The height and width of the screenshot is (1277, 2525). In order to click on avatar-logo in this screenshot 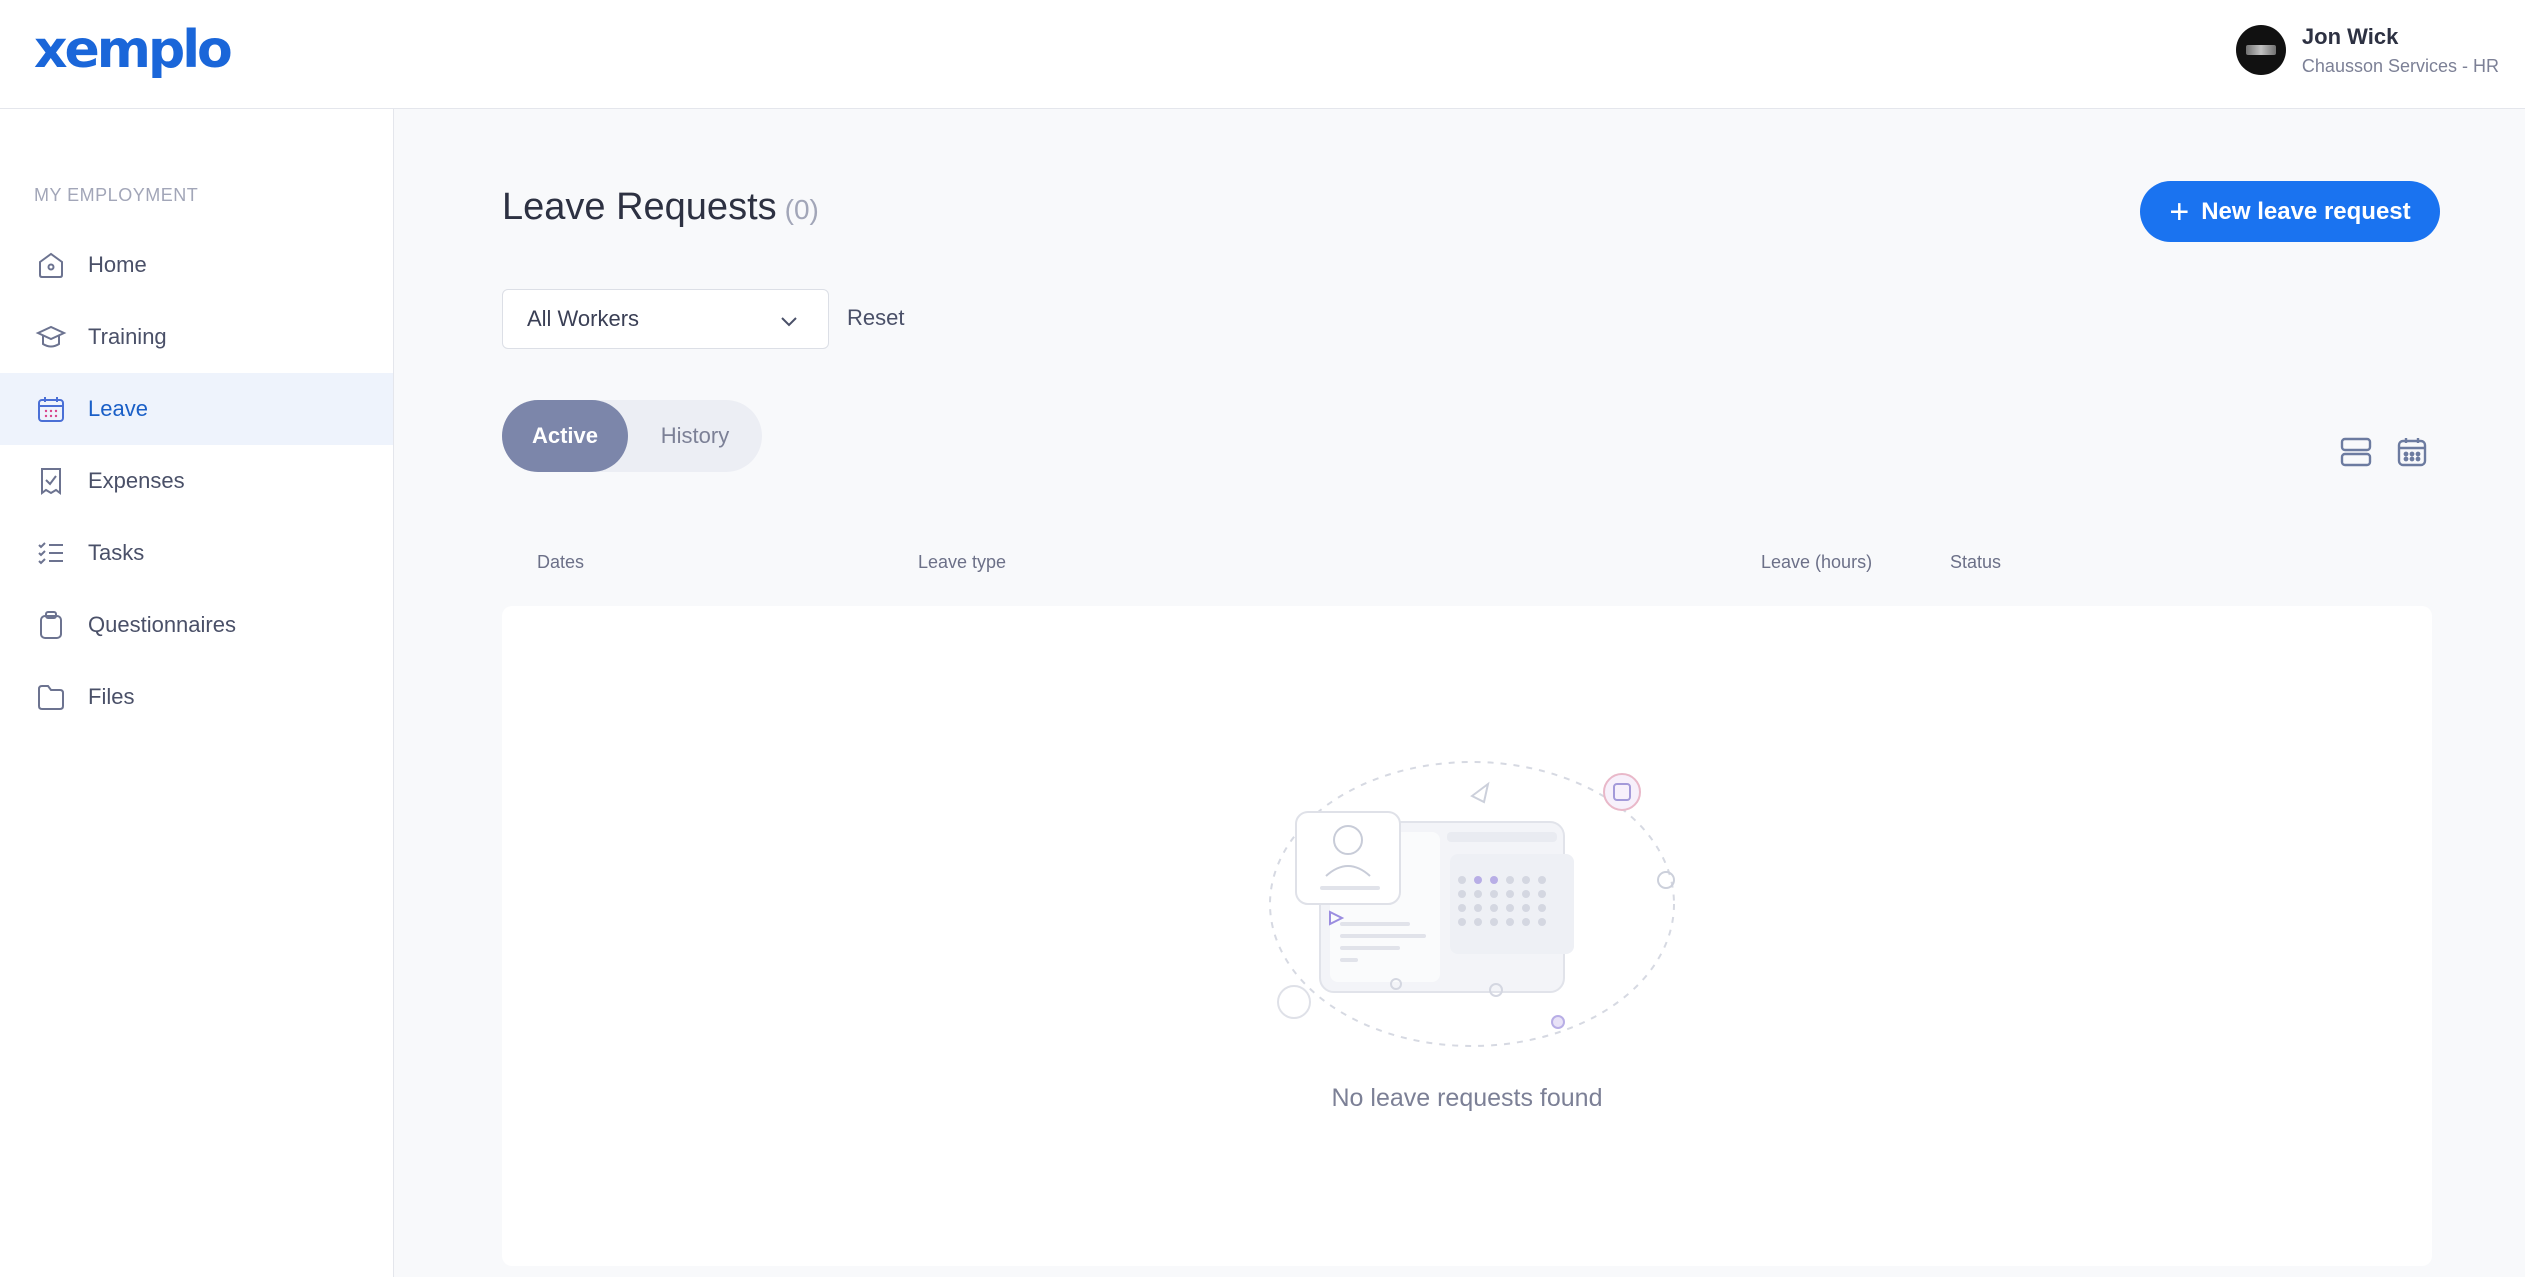, I will do `click(2260, 50)`.